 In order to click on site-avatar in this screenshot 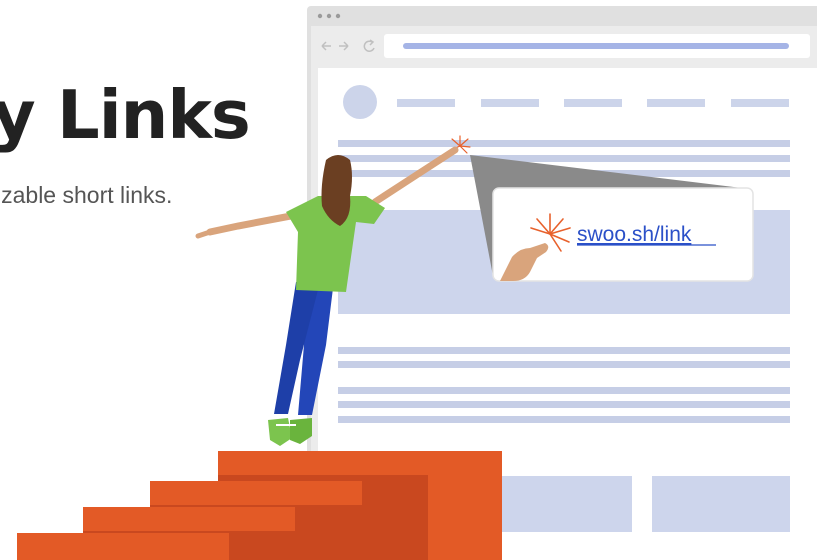, I will do `click(360, 102)`.